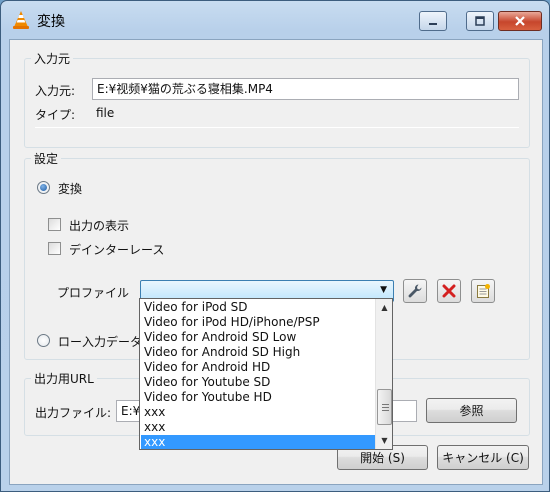 The image size is (550, 492). I want to click on convert-radio, so click(43, 187).